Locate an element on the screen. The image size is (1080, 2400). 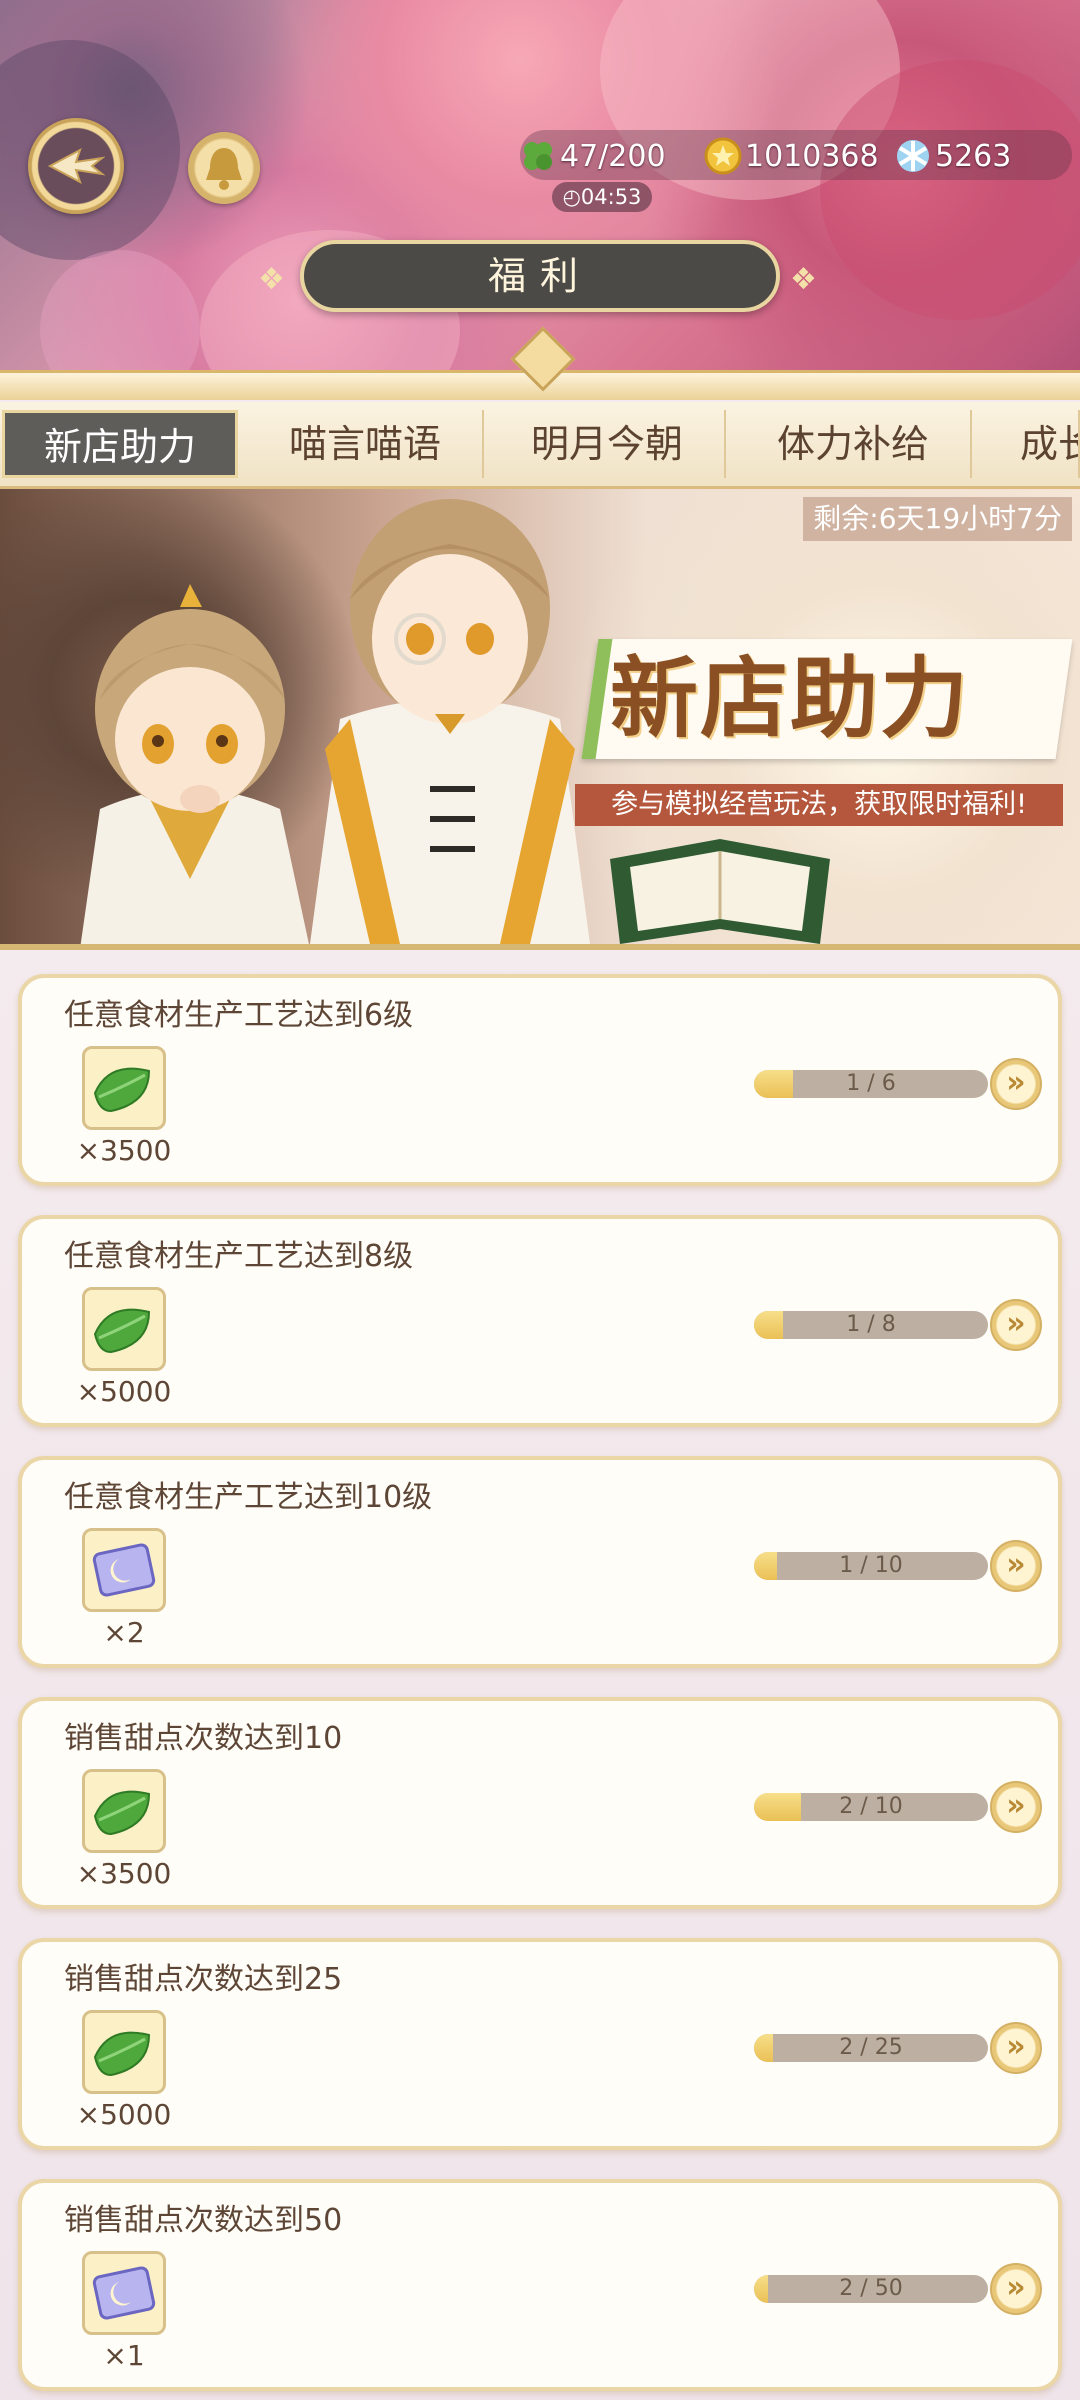
stamina-display: 47/200 is located at coordinates (592, 156).